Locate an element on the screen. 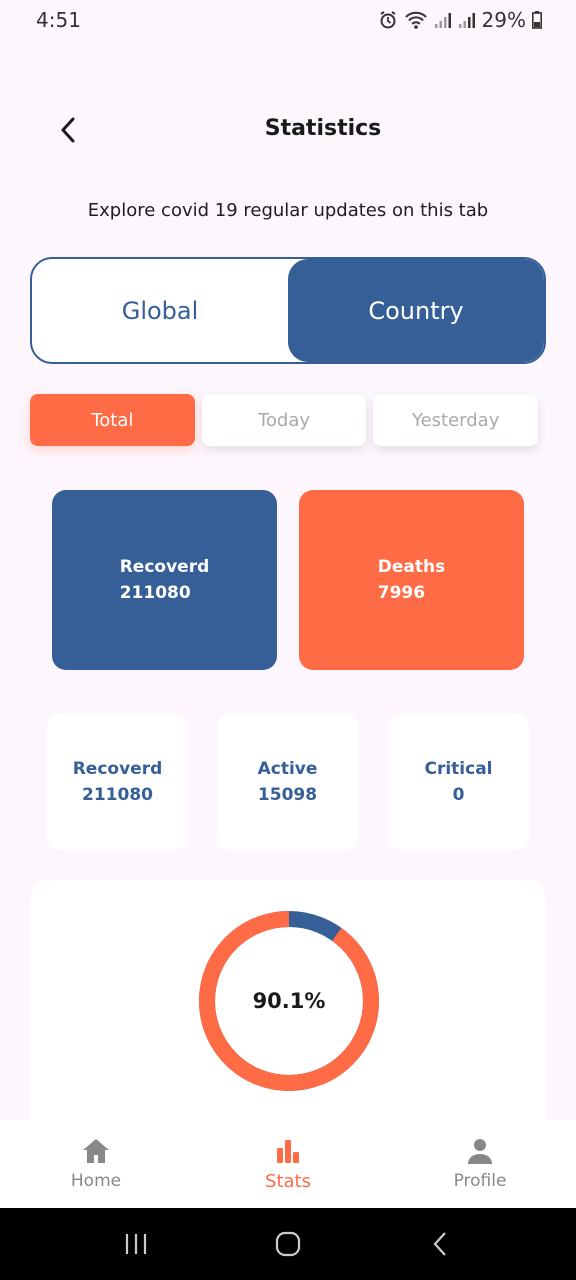  system-nav-bar is located at coordinates (288, 1244).